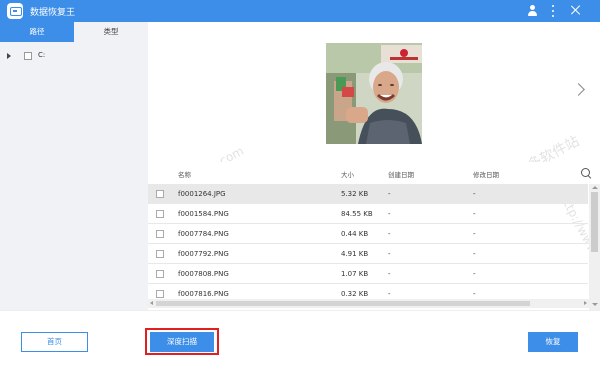 This screenshot has width=600, height=373. What do you see at coordinates (553, 342) in the screenshot?
I see `recover-button: 恢复` at bounding box center [553, 342].